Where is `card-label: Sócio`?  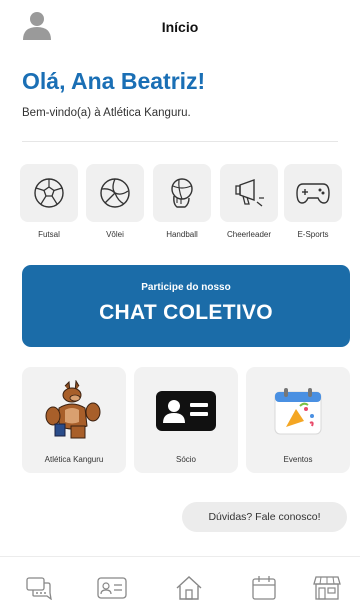 card-label: Sócio is located at coordinates (185, 459).